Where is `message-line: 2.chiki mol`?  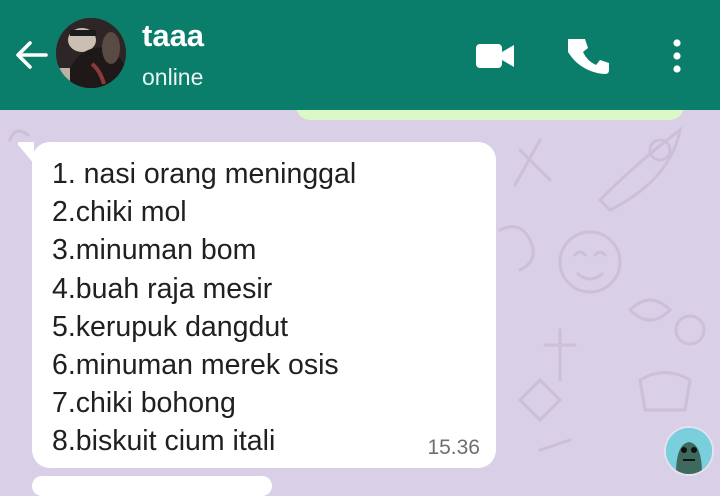 message-line: 2.chiki mol is located at coordinates (119, 212).